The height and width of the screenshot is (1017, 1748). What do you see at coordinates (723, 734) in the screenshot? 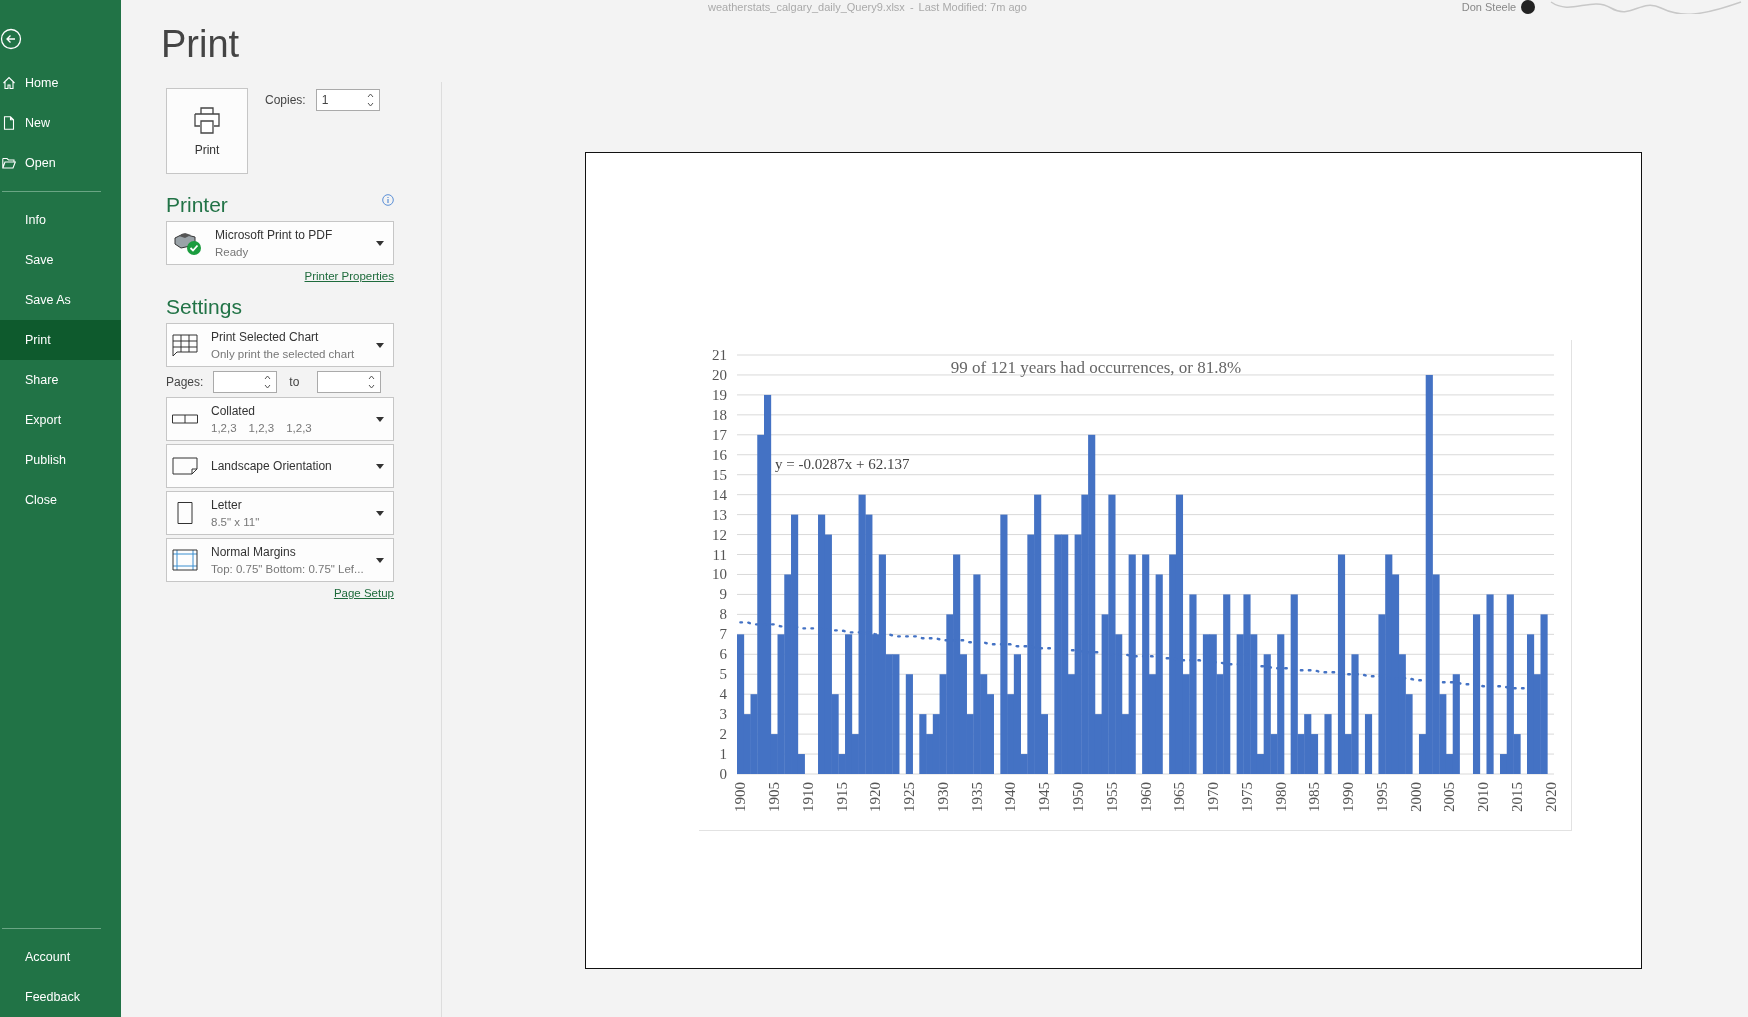
I see `axis-label: 2` at bounding box center [723, 734].